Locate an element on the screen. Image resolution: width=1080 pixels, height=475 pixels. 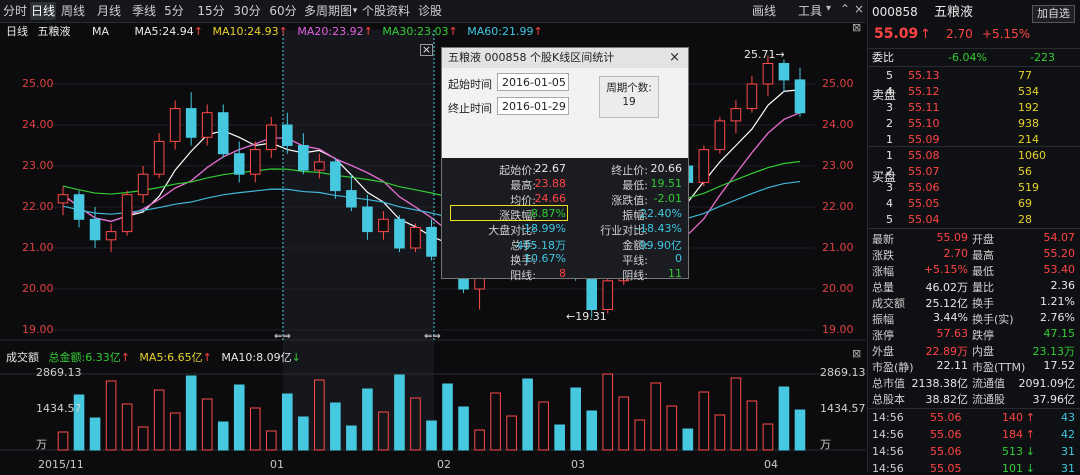
quote-label: 最高 is located at coordinates (983, 255).